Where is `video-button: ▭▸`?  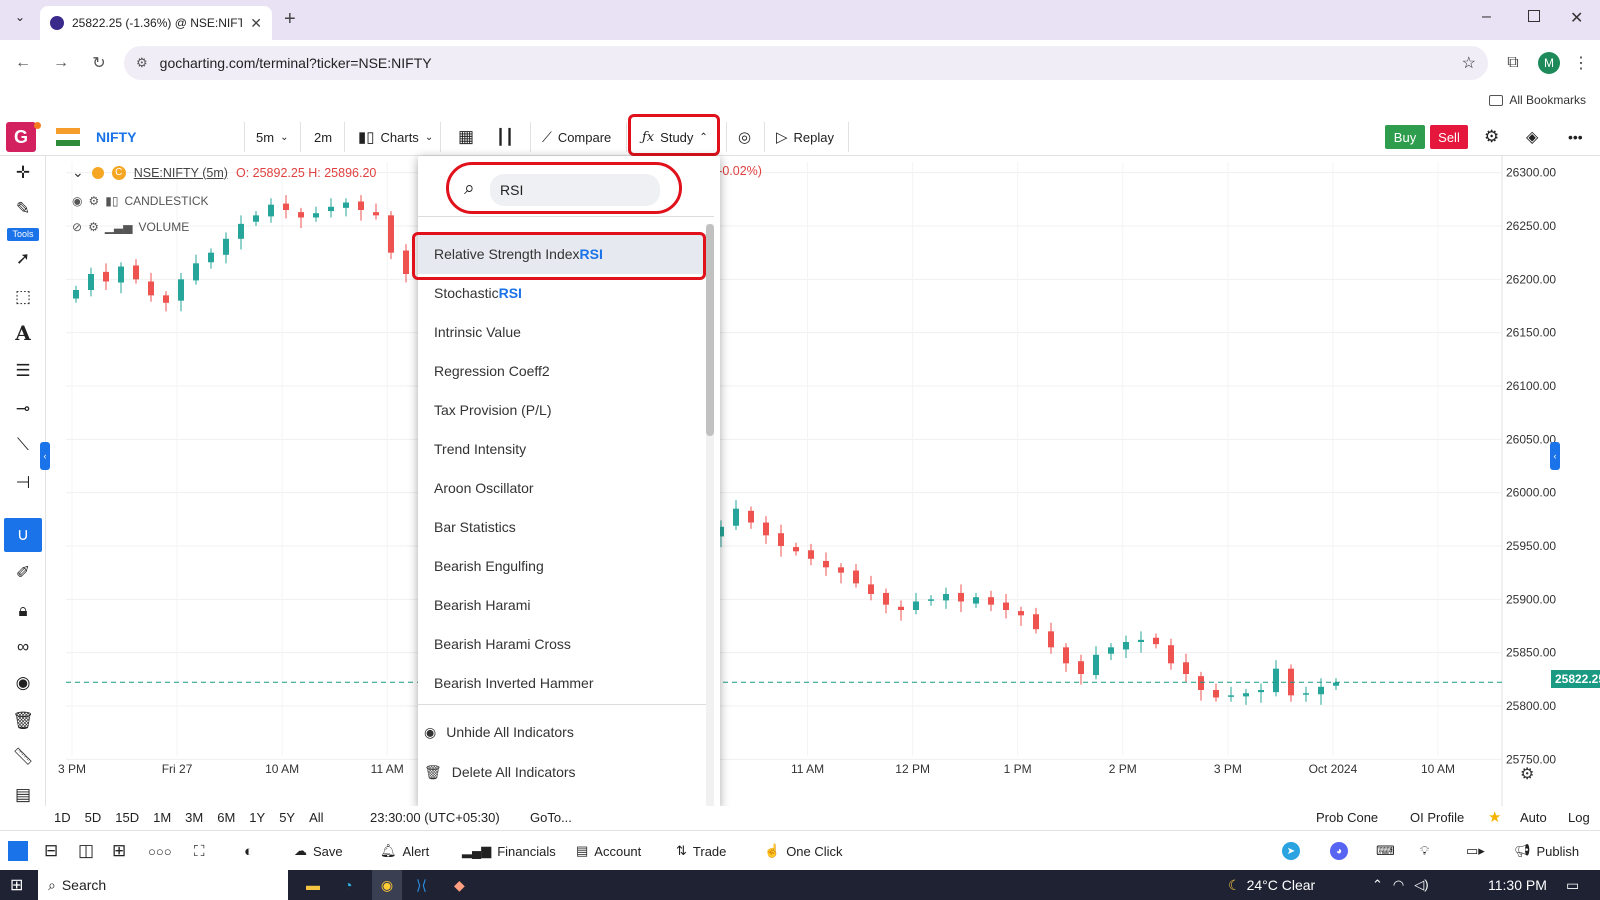
video-button: ▭▸ is located at coordinates (1475, 851).